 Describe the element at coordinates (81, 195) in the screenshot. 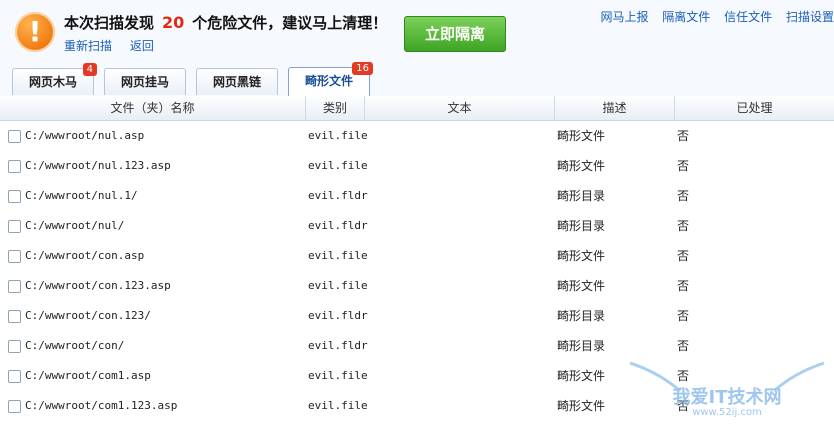

I see `file-path: C:/wwwroot/nul.1/` at that location.